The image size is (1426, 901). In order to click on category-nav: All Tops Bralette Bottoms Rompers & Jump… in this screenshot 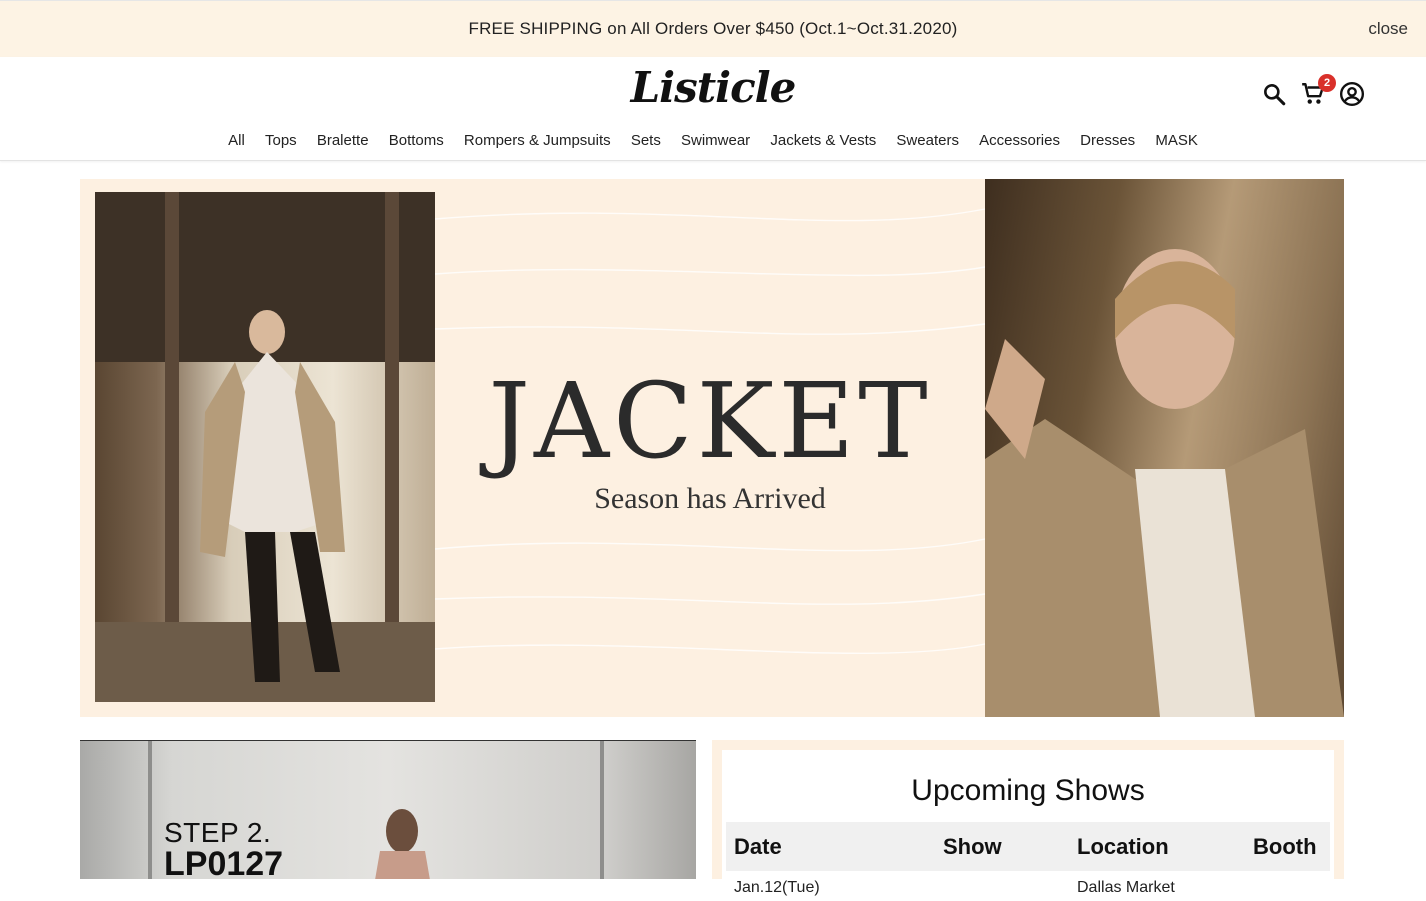, I will do `click(713, 140)`.